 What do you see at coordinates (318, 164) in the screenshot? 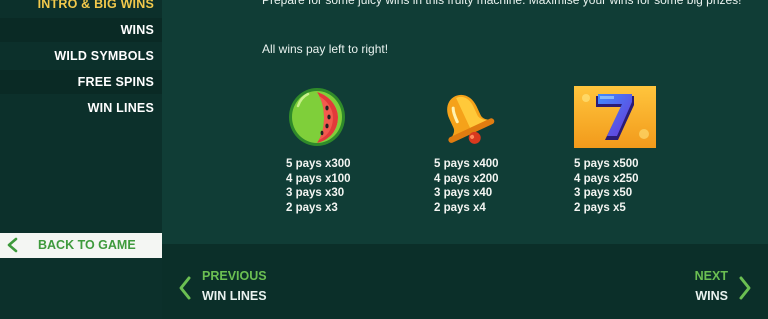
I see `pay-line: 5 pays x300` at bounding box center [318, 164].